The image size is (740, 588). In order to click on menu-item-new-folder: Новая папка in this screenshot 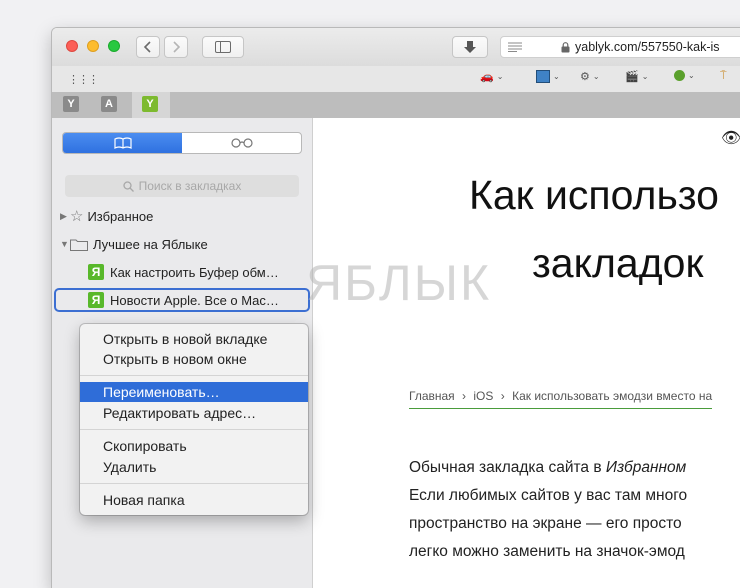, I will do `click(194, 500)`.